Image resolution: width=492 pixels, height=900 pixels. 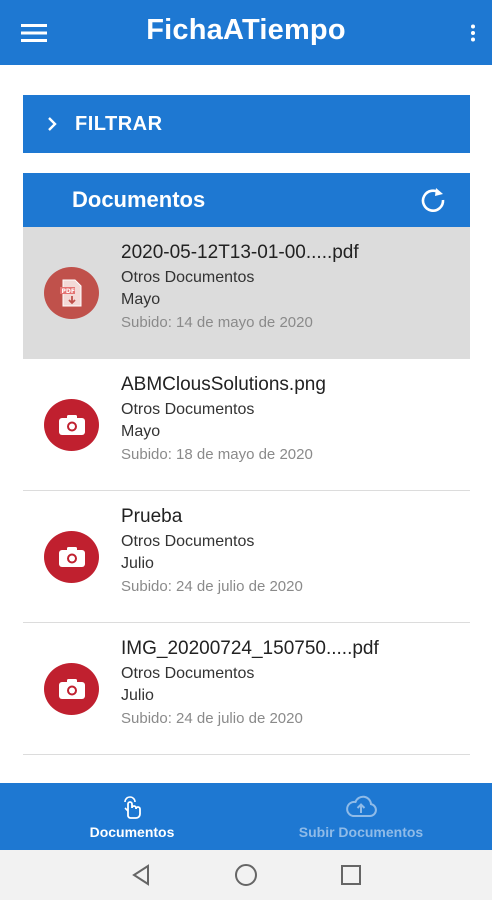 What do you see at coordinates (132, 832) in the screenshot?
I see `nav-label: Documentos` at bounding box center [132, 832].